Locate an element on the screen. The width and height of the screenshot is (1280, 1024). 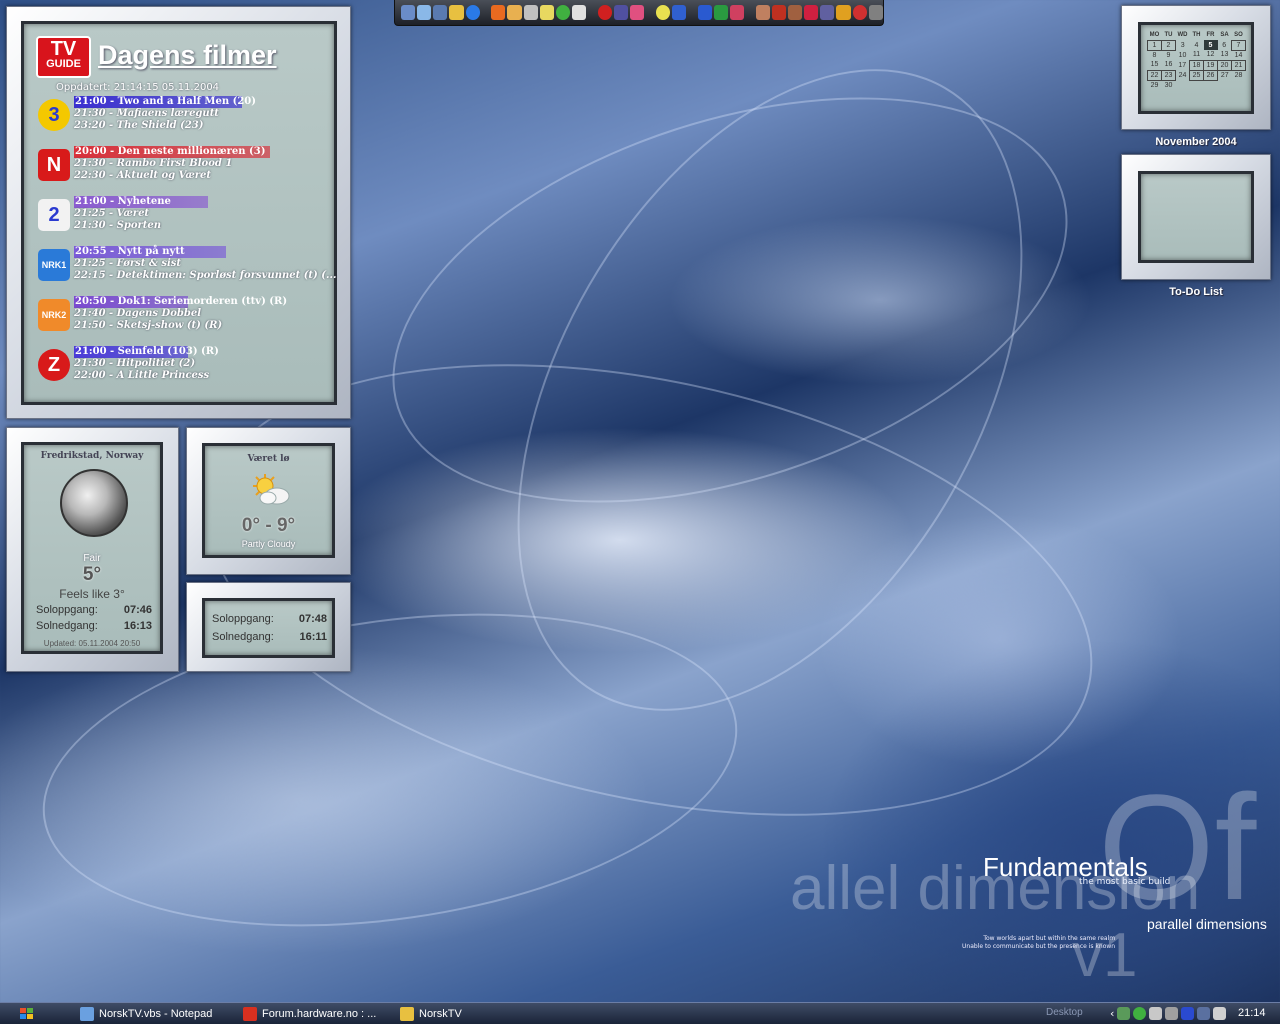
show-upcoming: 21:40 - Dagens Dobbel is located at coordinates (137, 314).